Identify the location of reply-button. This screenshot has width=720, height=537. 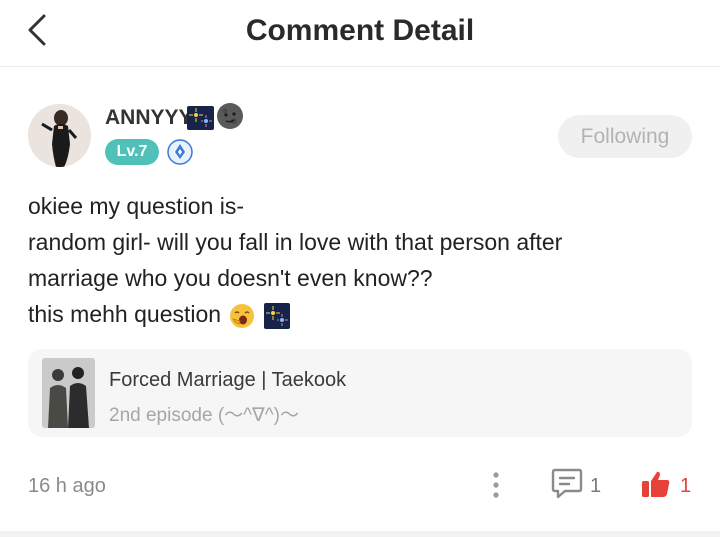
(567, 483).